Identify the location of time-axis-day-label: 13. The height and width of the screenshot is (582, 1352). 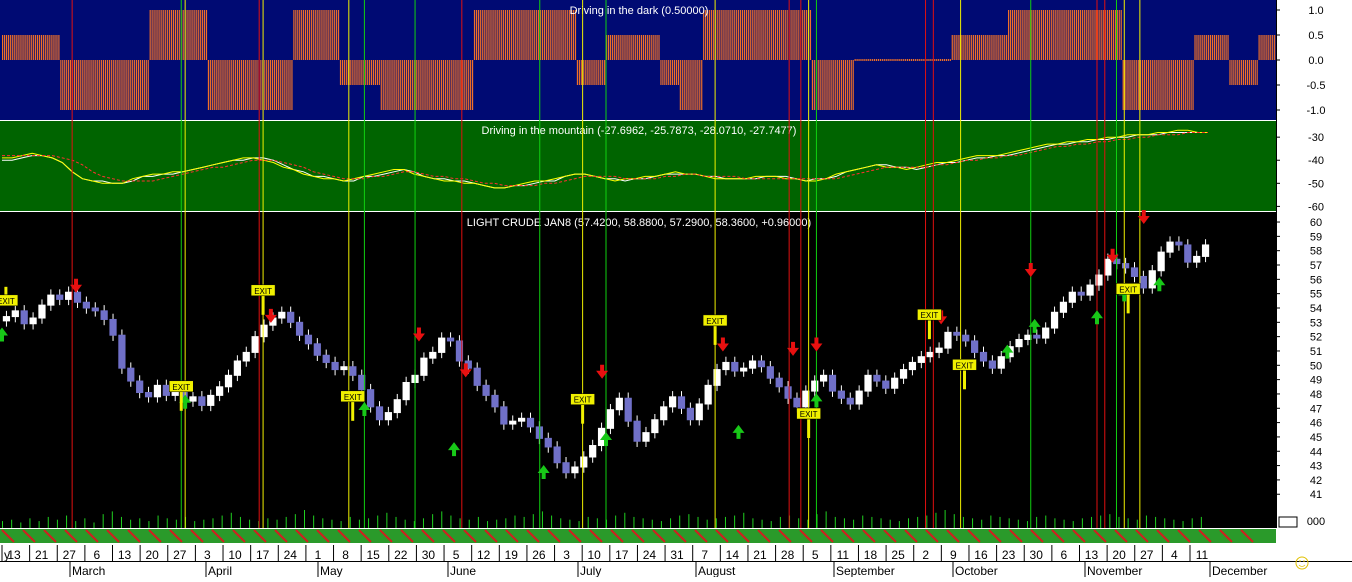
(14, 555).